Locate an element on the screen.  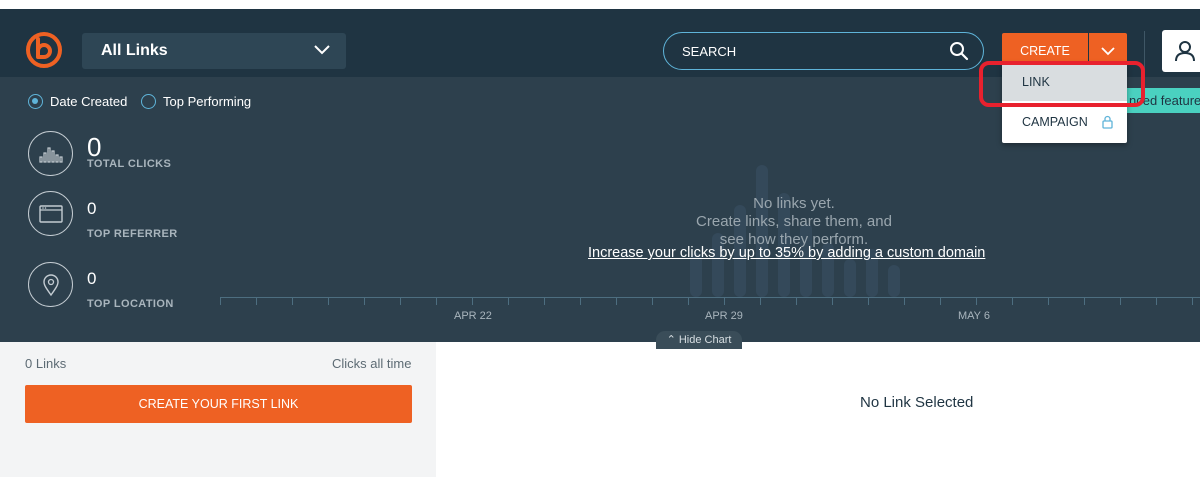
top-location-value: 0 is located at coordinates (92, 278).